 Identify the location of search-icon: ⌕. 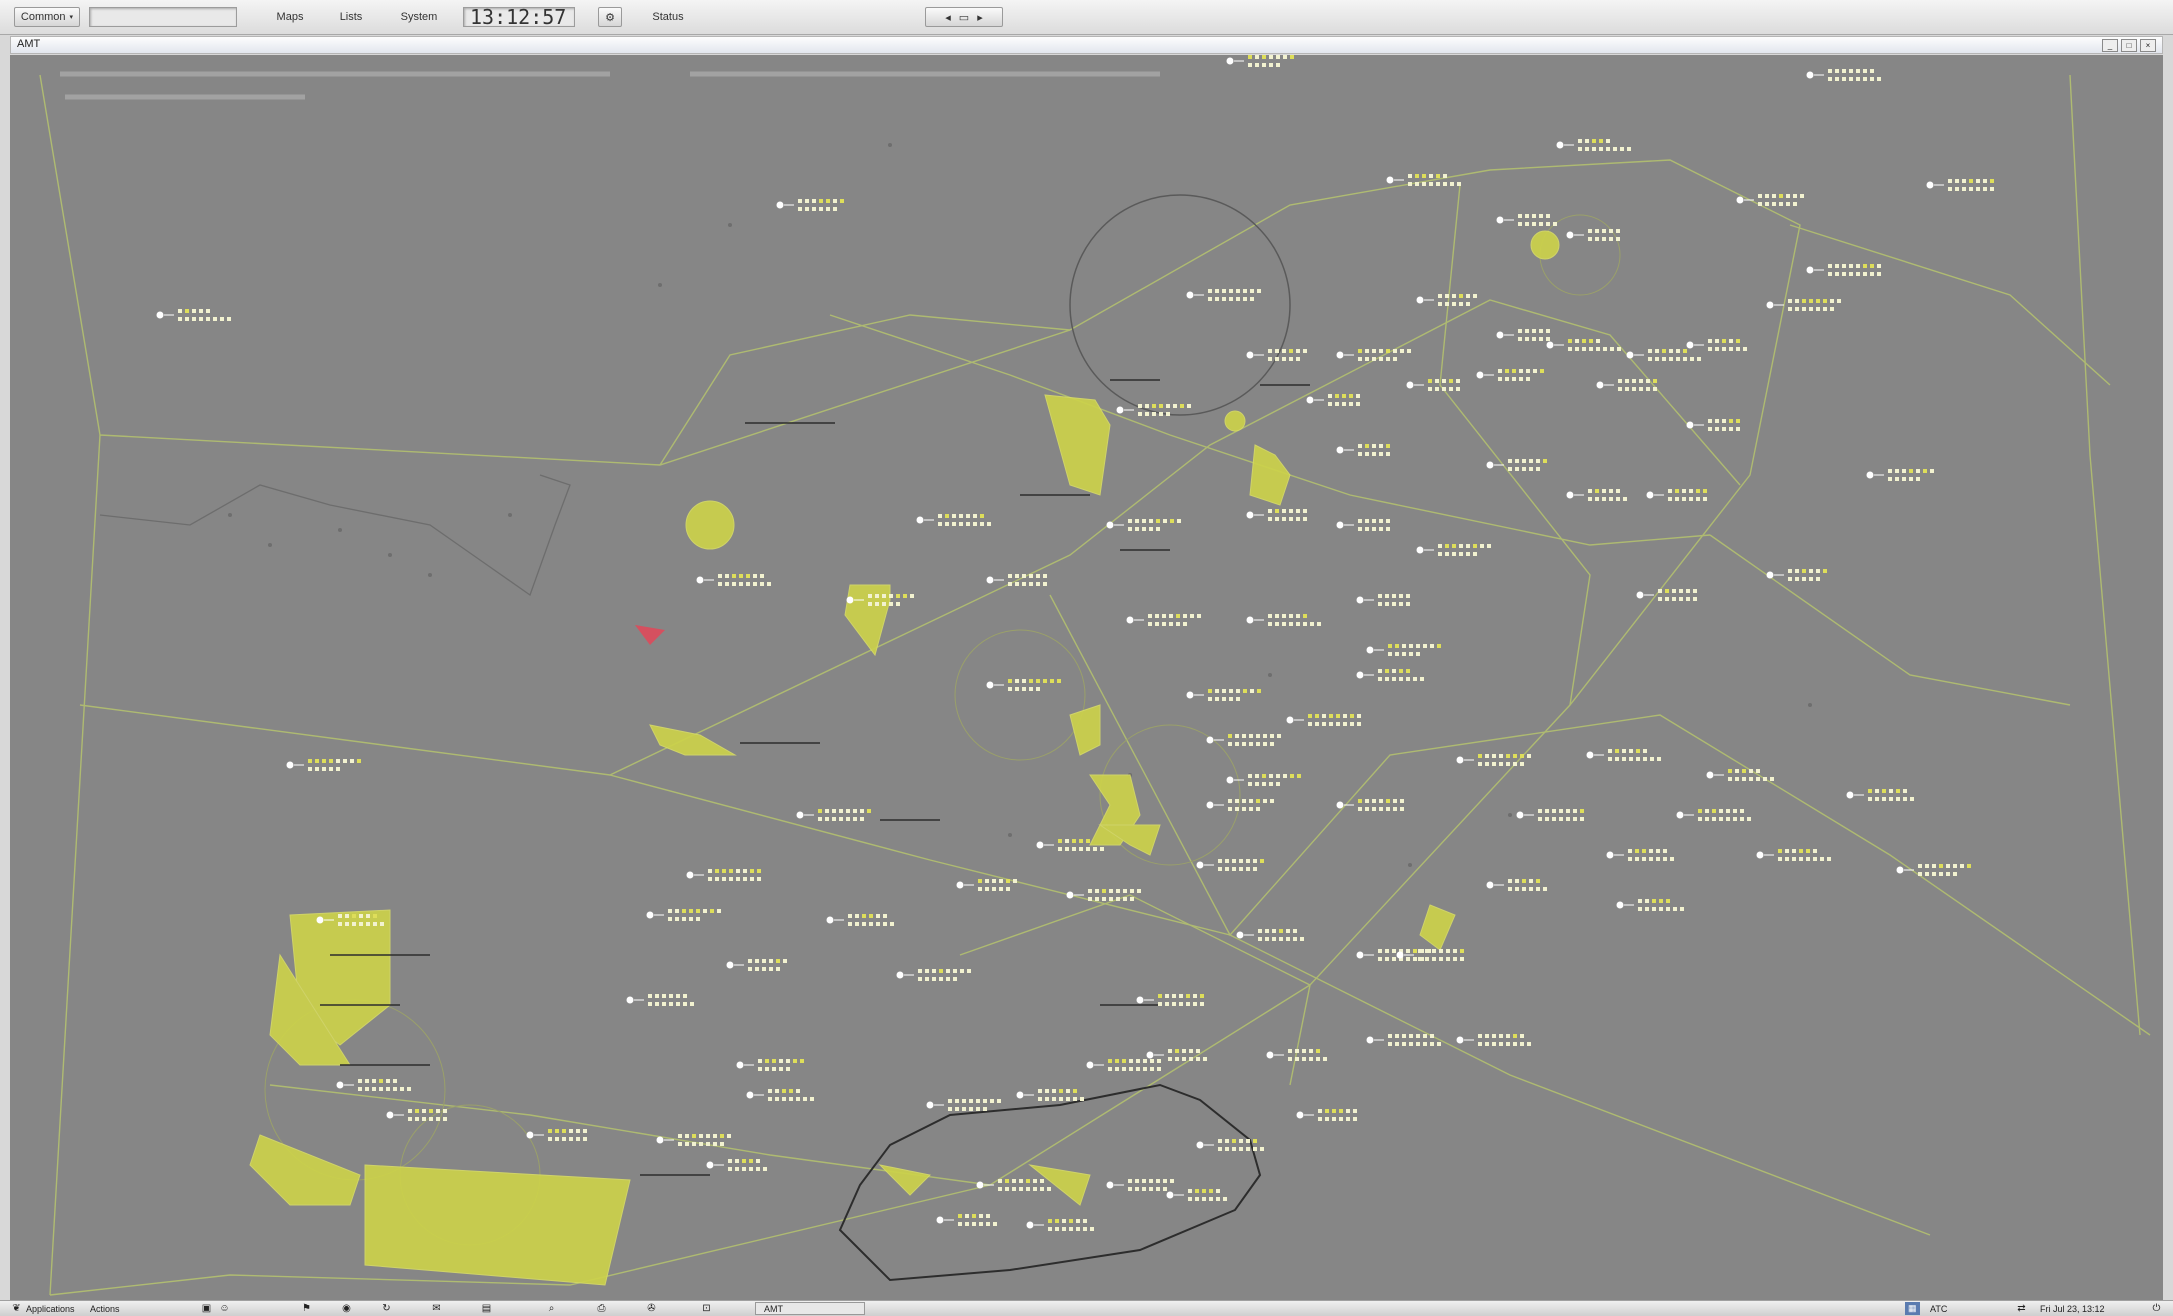
(551, 1308).